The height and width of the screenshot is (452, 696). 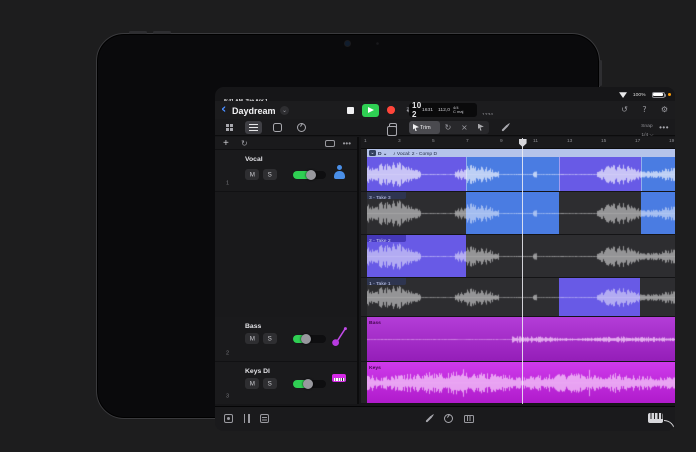 What do you see at coordinates (286, 254) in the screenshot?
I see `take-lanes-header-spacer` at bounding box center [286, 254].